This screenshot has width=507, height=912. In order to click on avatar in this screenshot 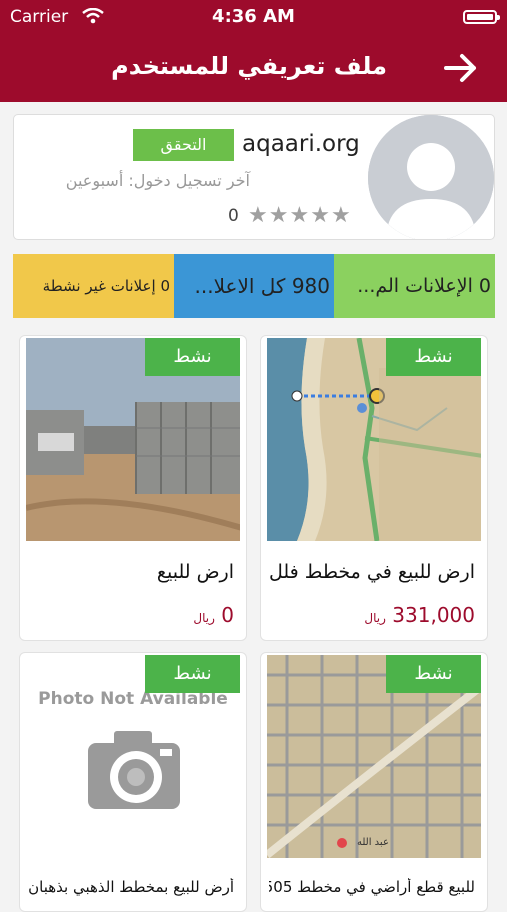, I will do `click(431, 177)`.